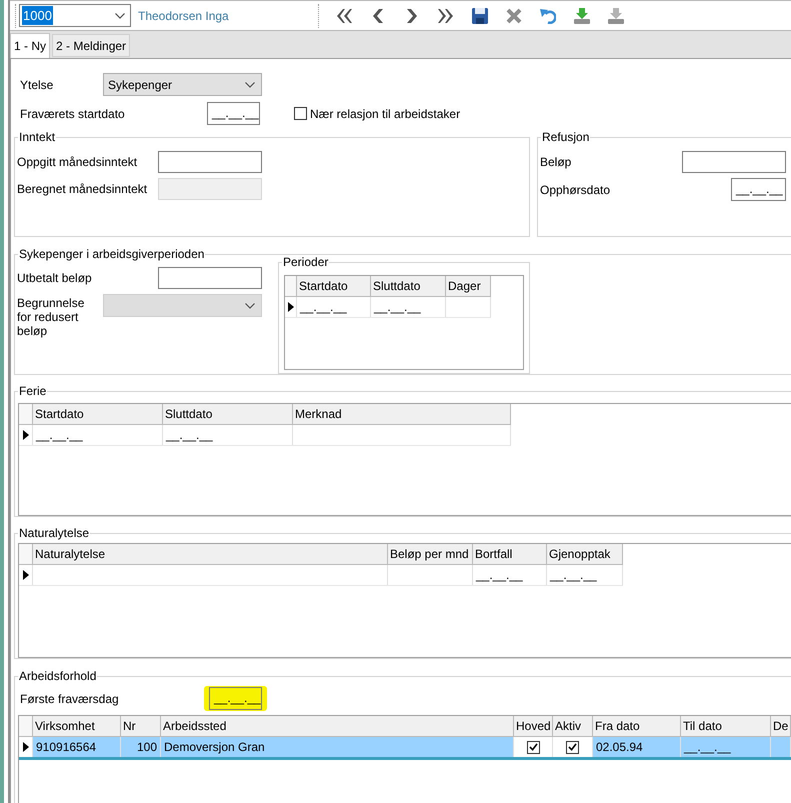  I want to click on table-cell: 100, so click(141, 747).